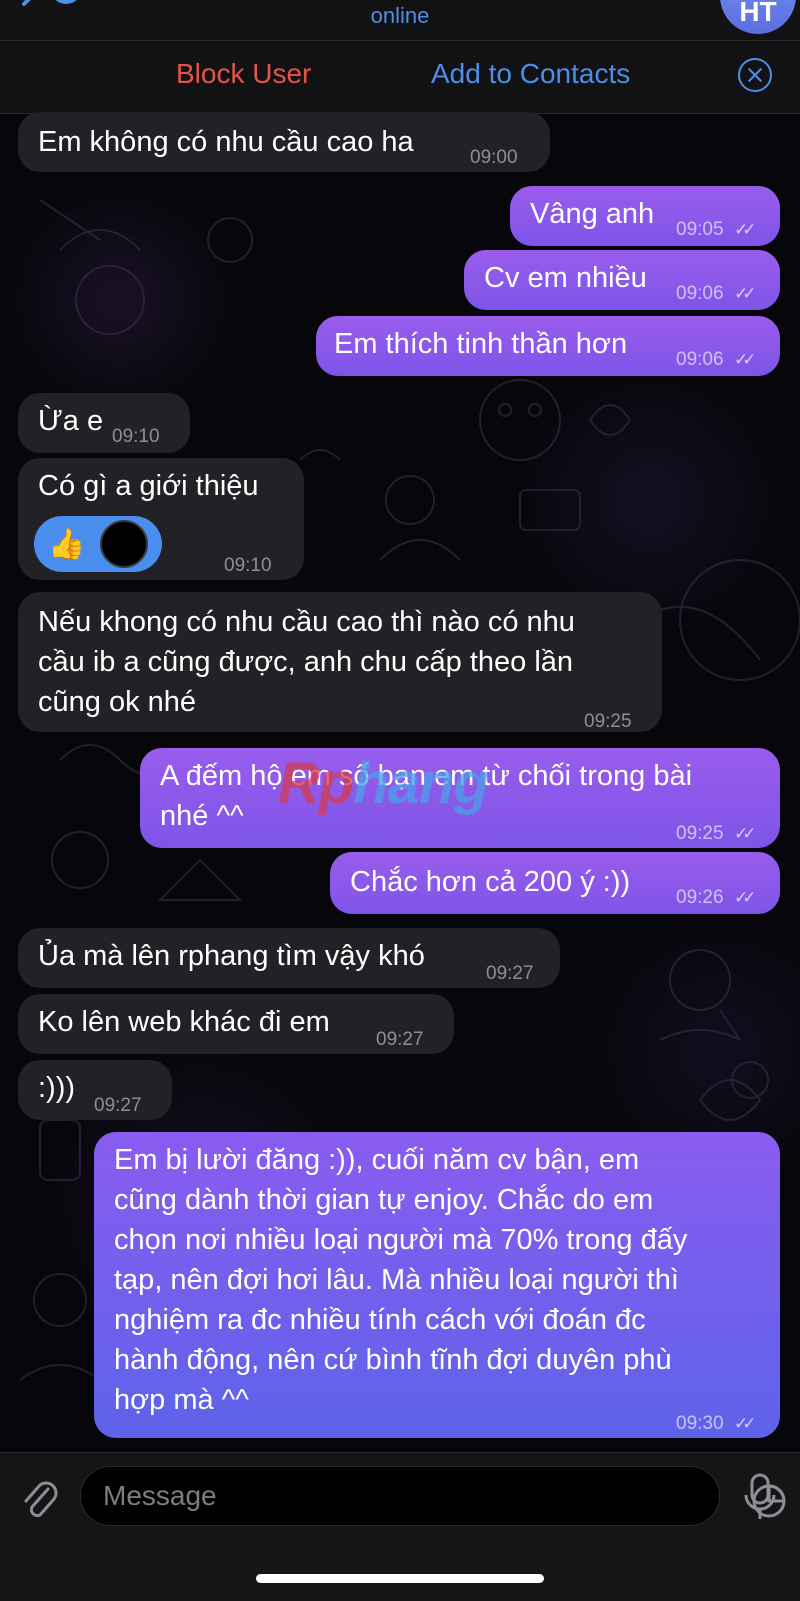 The height and width of the screenshot is (1601, 800). I want to click on message-outgoing: Em thích tinh thần hơn 09:06 ✓✓, so click(548, 346).